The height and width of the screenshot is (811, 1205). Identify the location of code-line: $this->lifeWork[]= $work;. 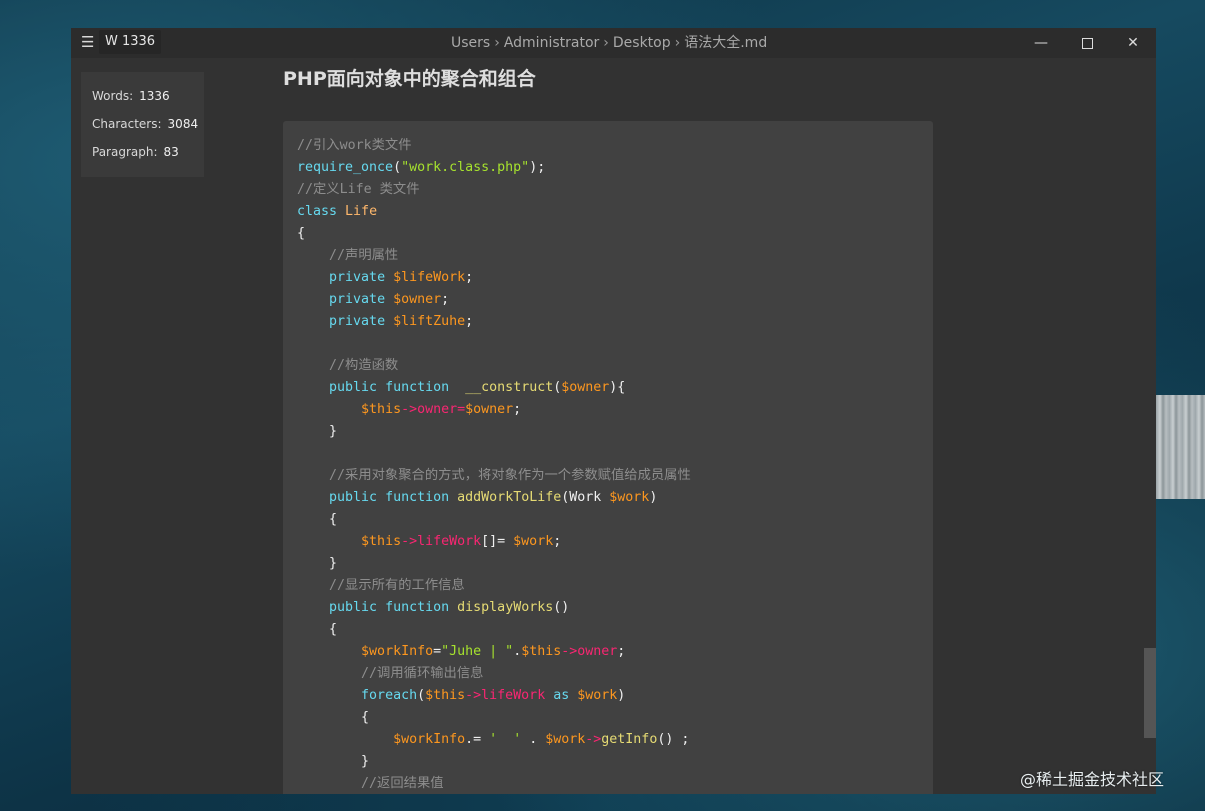
(494, 542).